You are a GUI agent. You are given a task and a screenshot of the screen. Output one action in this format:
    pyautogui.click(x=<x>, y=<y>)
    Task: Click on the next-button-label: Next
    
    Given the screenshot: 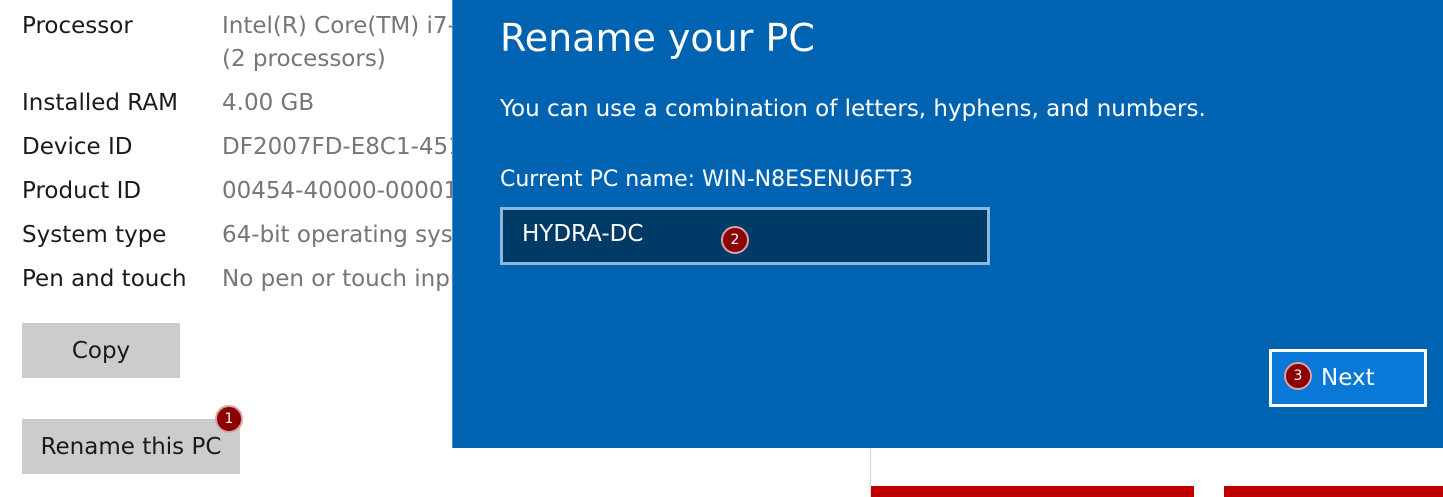 What is the action you would take?
    pyautogui.click(x=1348, y=378)
    